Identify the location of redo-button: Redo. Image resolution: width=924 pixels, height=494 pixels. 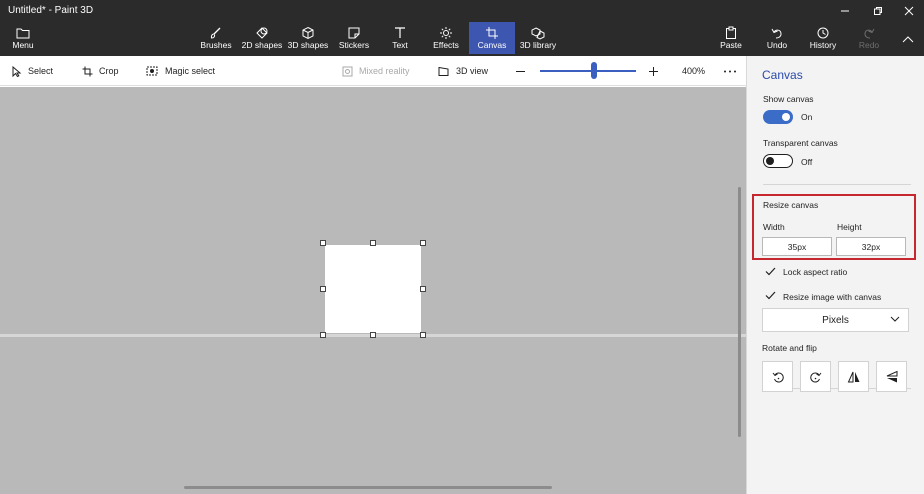
(869, 38).